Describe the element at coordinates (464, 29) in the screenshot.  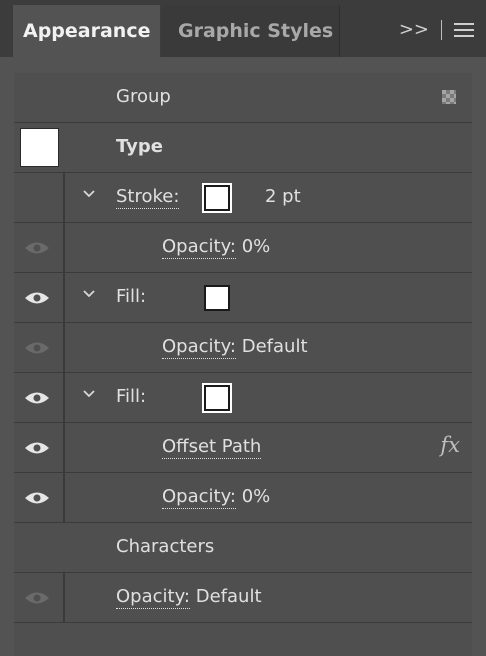
I see `hamburger-menu-icon` at that location.